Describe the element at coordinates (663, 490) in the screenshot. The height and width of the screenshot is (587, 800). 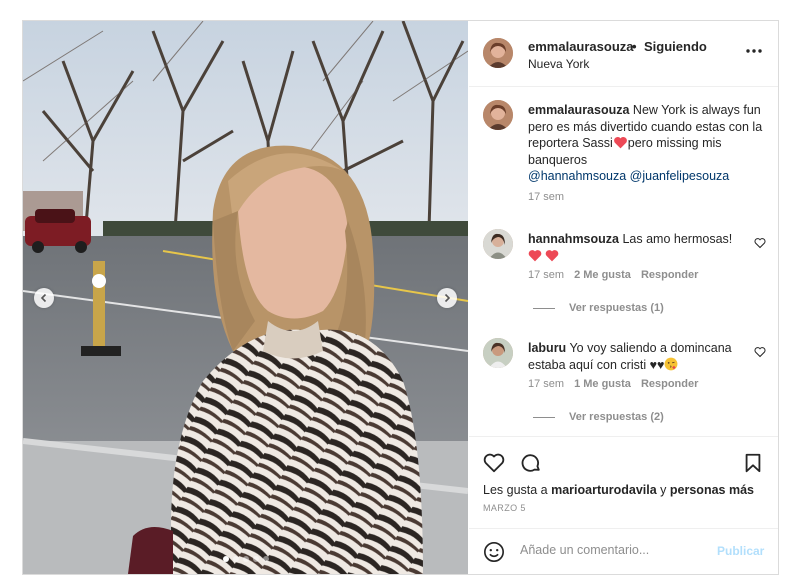
I see `likes-suffix: y` at that location.